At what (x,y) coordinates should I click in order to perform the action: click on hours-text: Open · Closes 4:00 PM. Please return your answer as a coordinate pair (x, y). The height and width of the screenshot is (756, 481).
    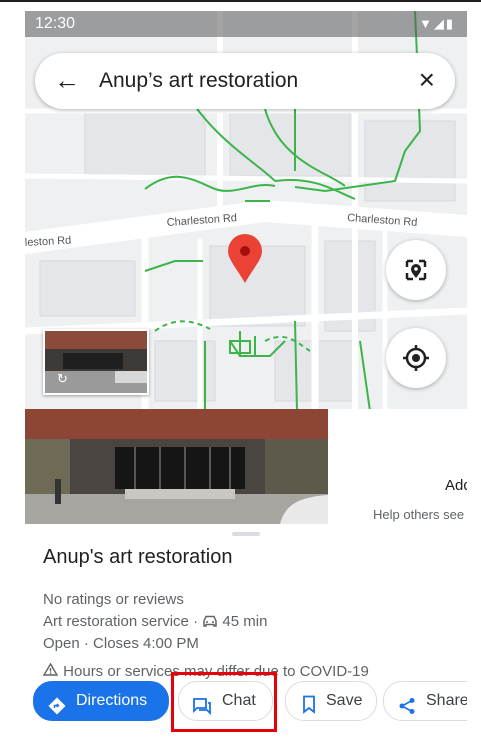
    Looking at the image, I should click on (121, 643).